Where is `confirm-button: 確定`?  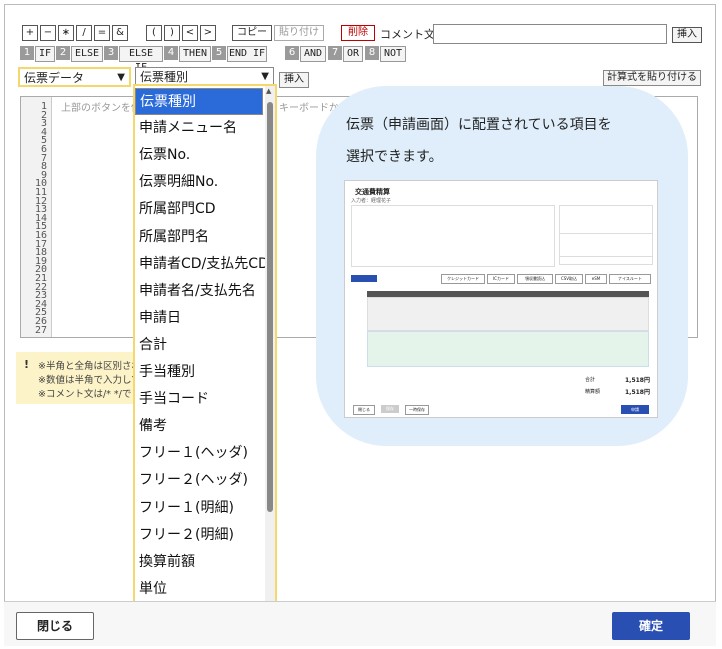
confirm-button: 確定 is located at coordinates (651, 626).